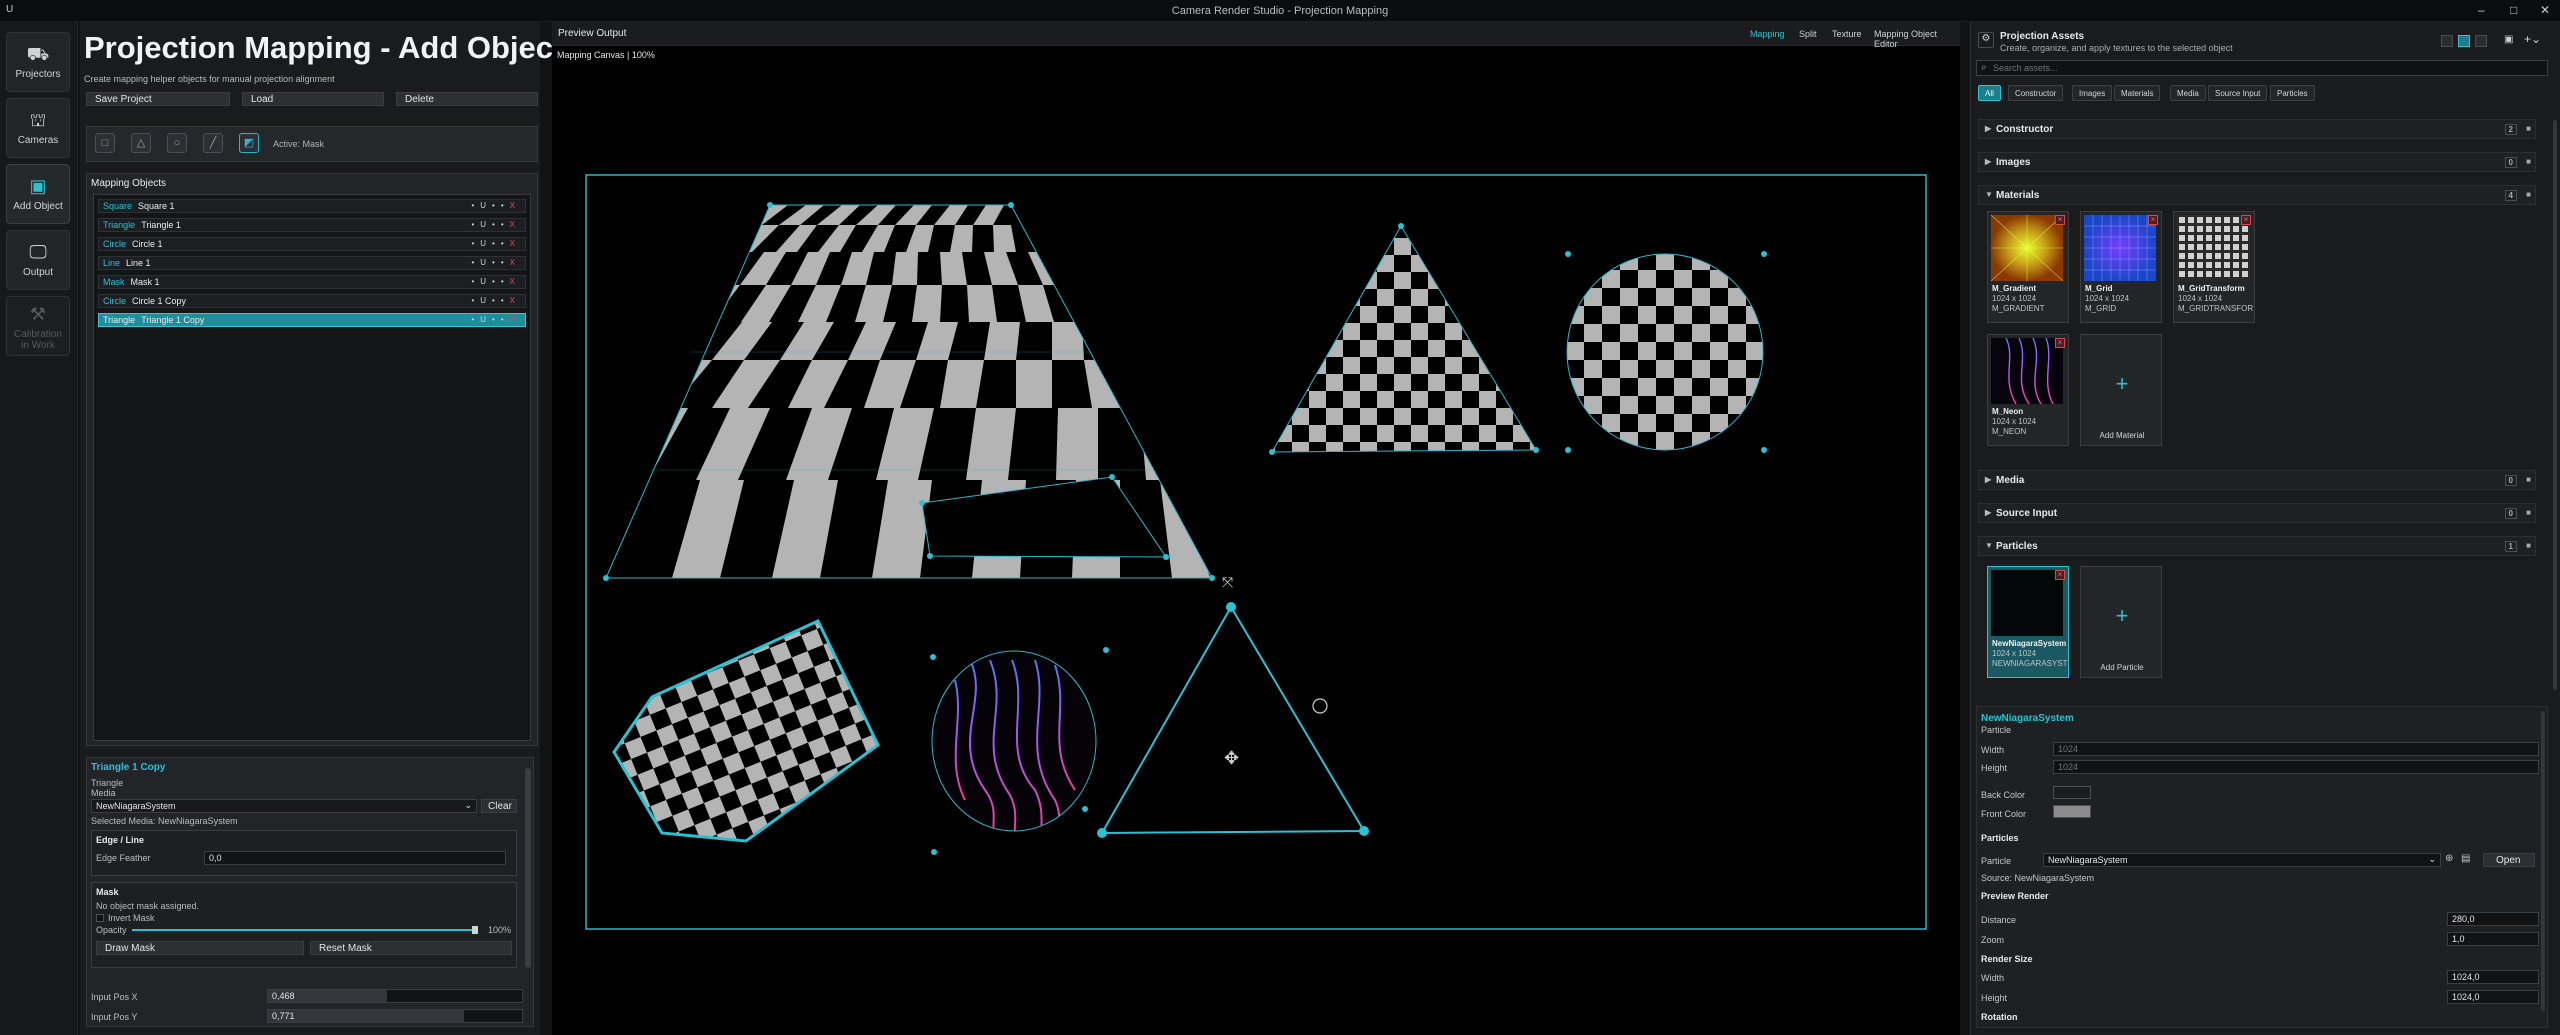  I want to click on opacity-slider, so click(305, 930).